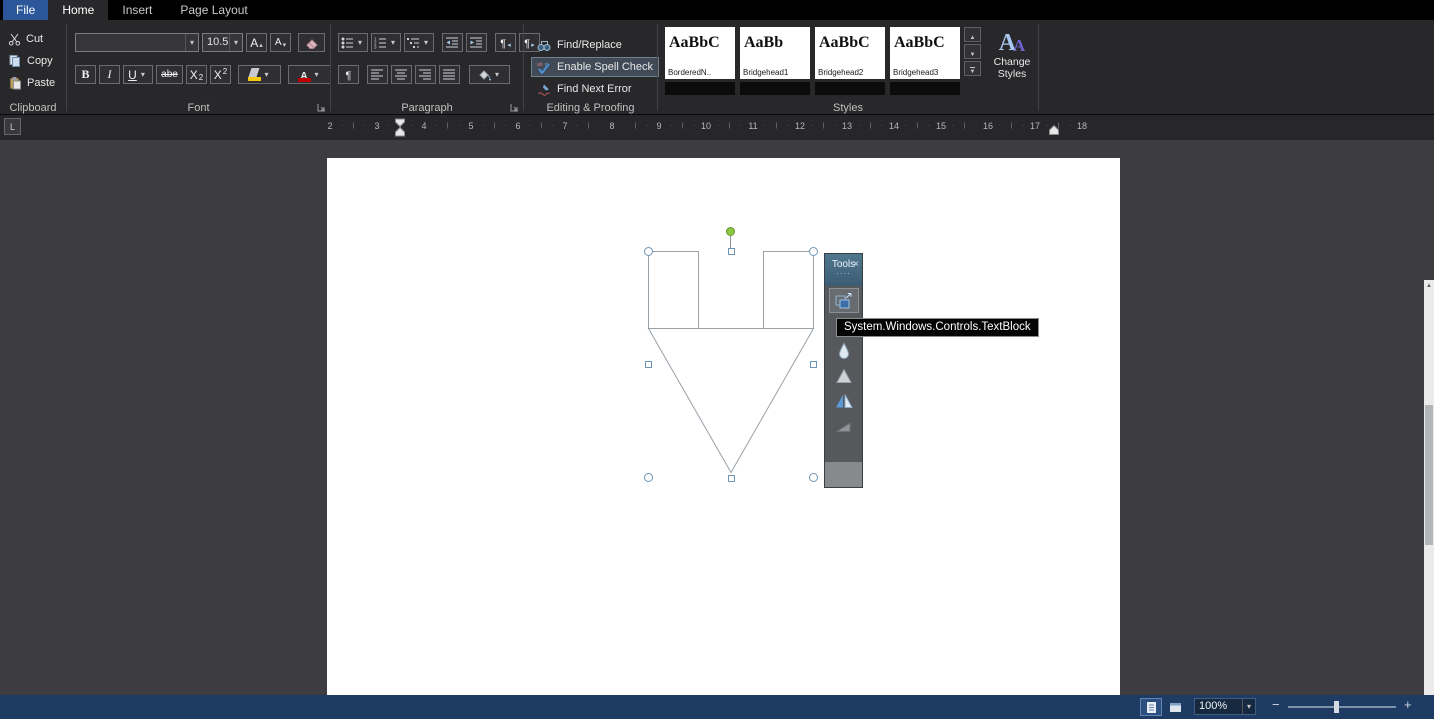  What do you see at coordinates (452, 42) in the screenshot?
I see `decrease-indent-button` at bounding box center [452, 42].